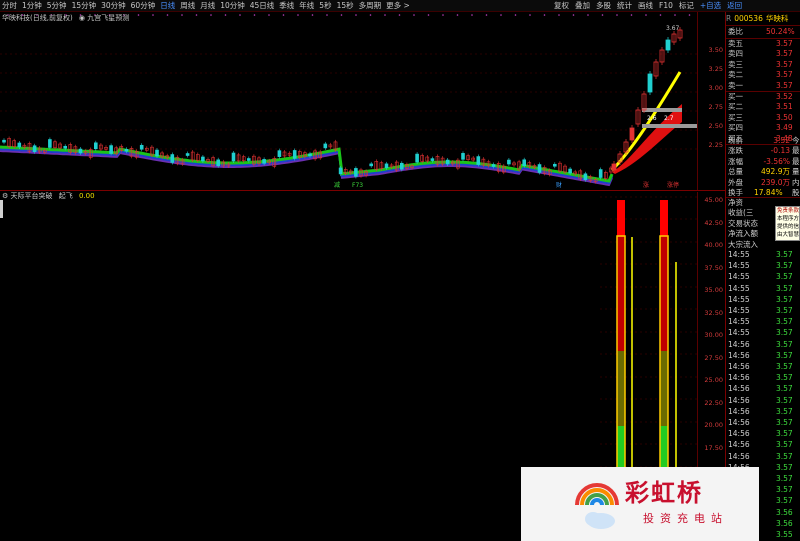  What do you see at coordinates (735, 128) in the screenshot?
I see `buy-label: 买四` at bounding box center [735, 128].